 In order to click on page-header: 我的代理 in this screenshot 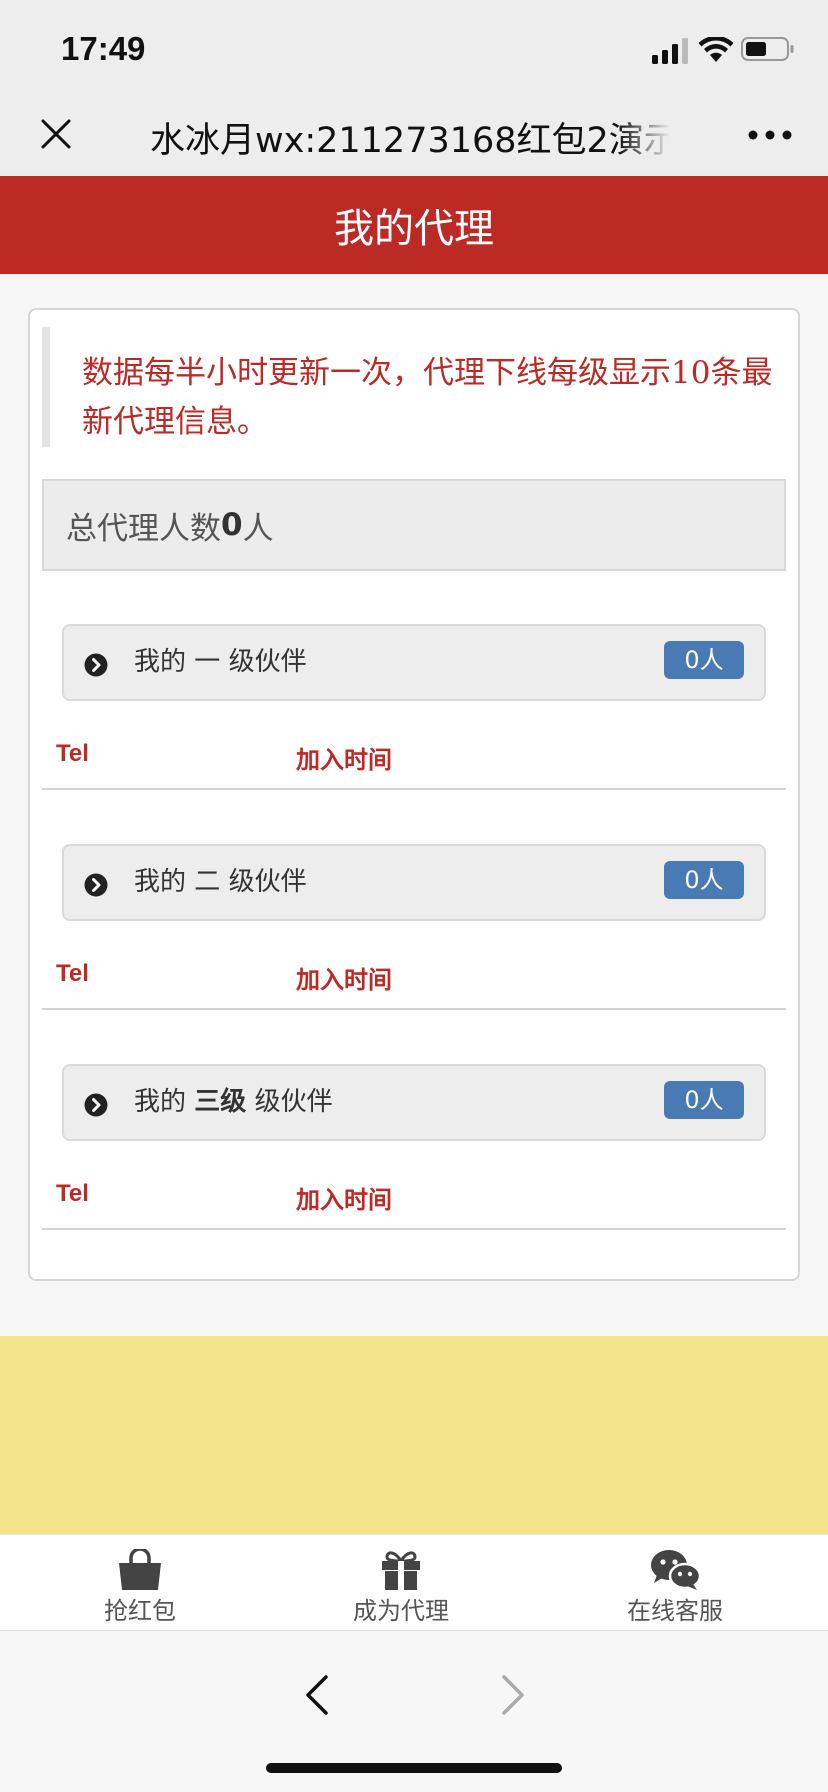, I will do `click(414, 225)`.